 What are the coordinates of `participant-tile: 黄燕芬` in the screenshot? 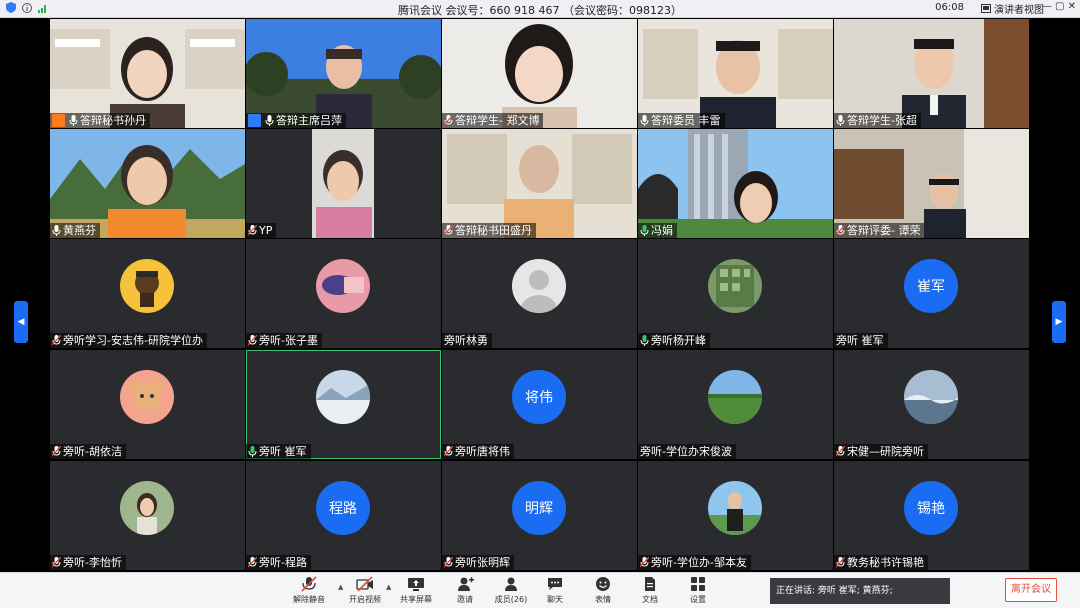 It's located at (147, 183).